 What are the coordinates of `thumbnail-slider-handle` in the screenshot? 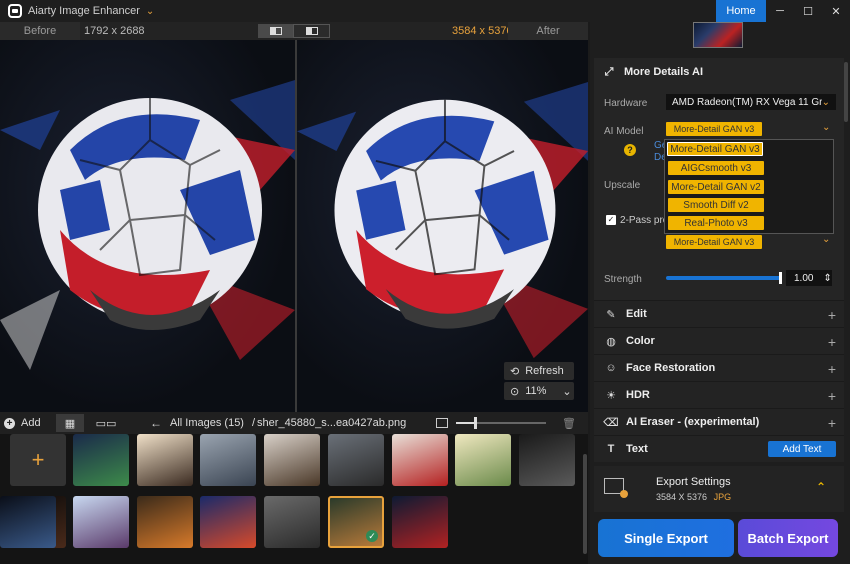 It's located at (475, 423).